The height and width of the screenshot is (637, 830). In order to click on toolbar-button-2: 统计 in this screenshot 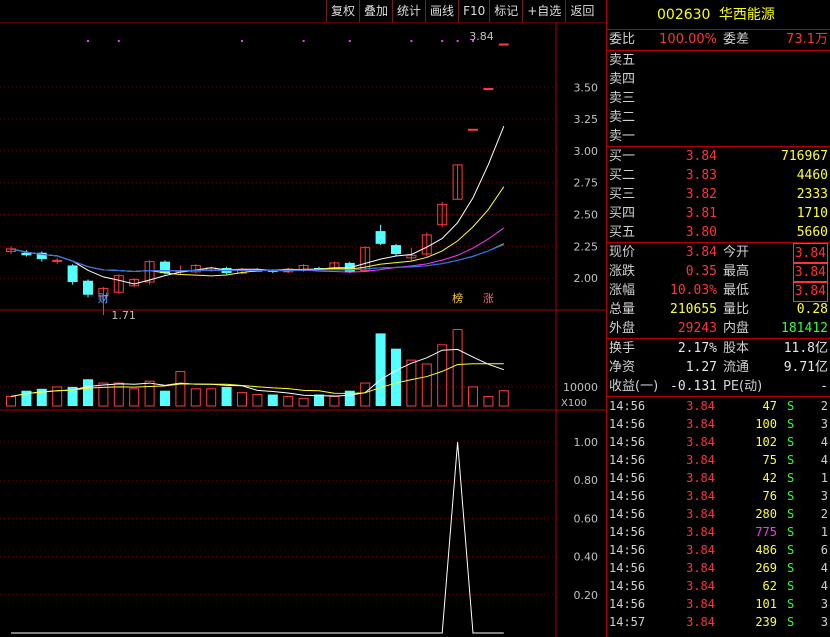, I will do `click(408, 11)`.